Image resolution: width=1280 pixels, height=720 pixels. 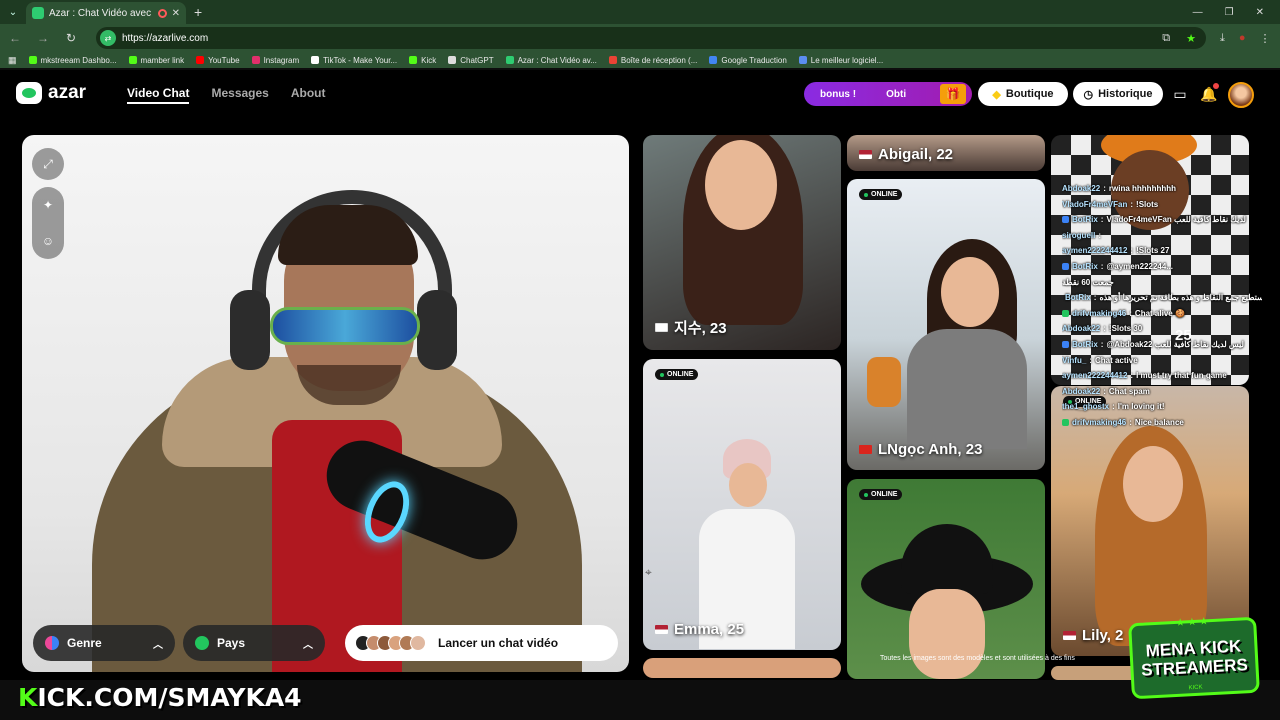 What do you see at coordinates (71, 38) in the screenshot?
I see `reload-icon: ↻` at bounding box center [71, 38].